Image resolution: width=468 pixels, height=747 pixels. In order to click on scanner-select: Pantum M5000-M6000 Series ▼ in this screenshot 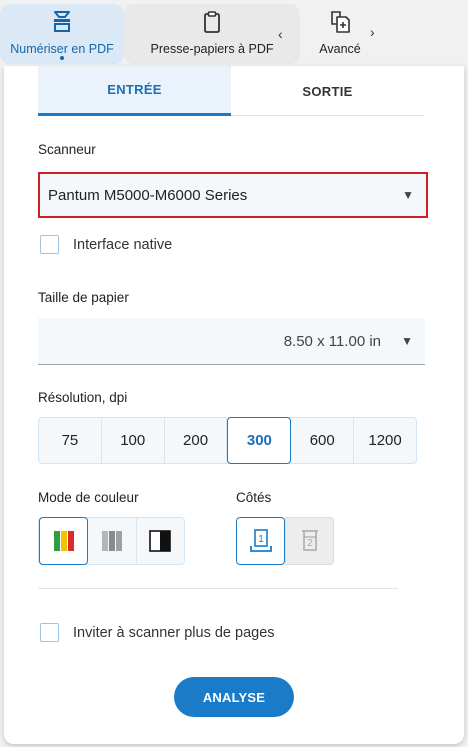, I will do `click(233, 195)`.